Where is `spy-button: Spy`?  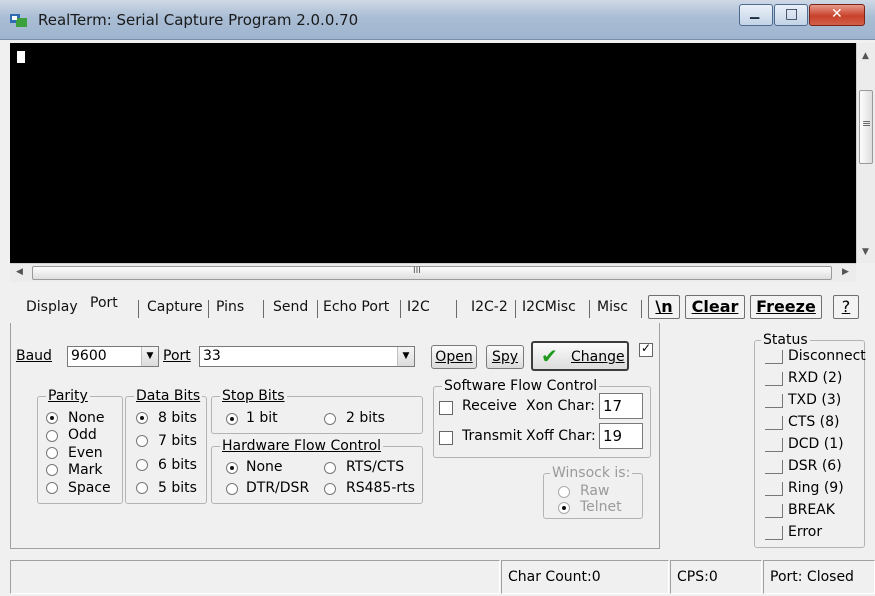 spy-button: Spy is located at coordinates (505, 357).